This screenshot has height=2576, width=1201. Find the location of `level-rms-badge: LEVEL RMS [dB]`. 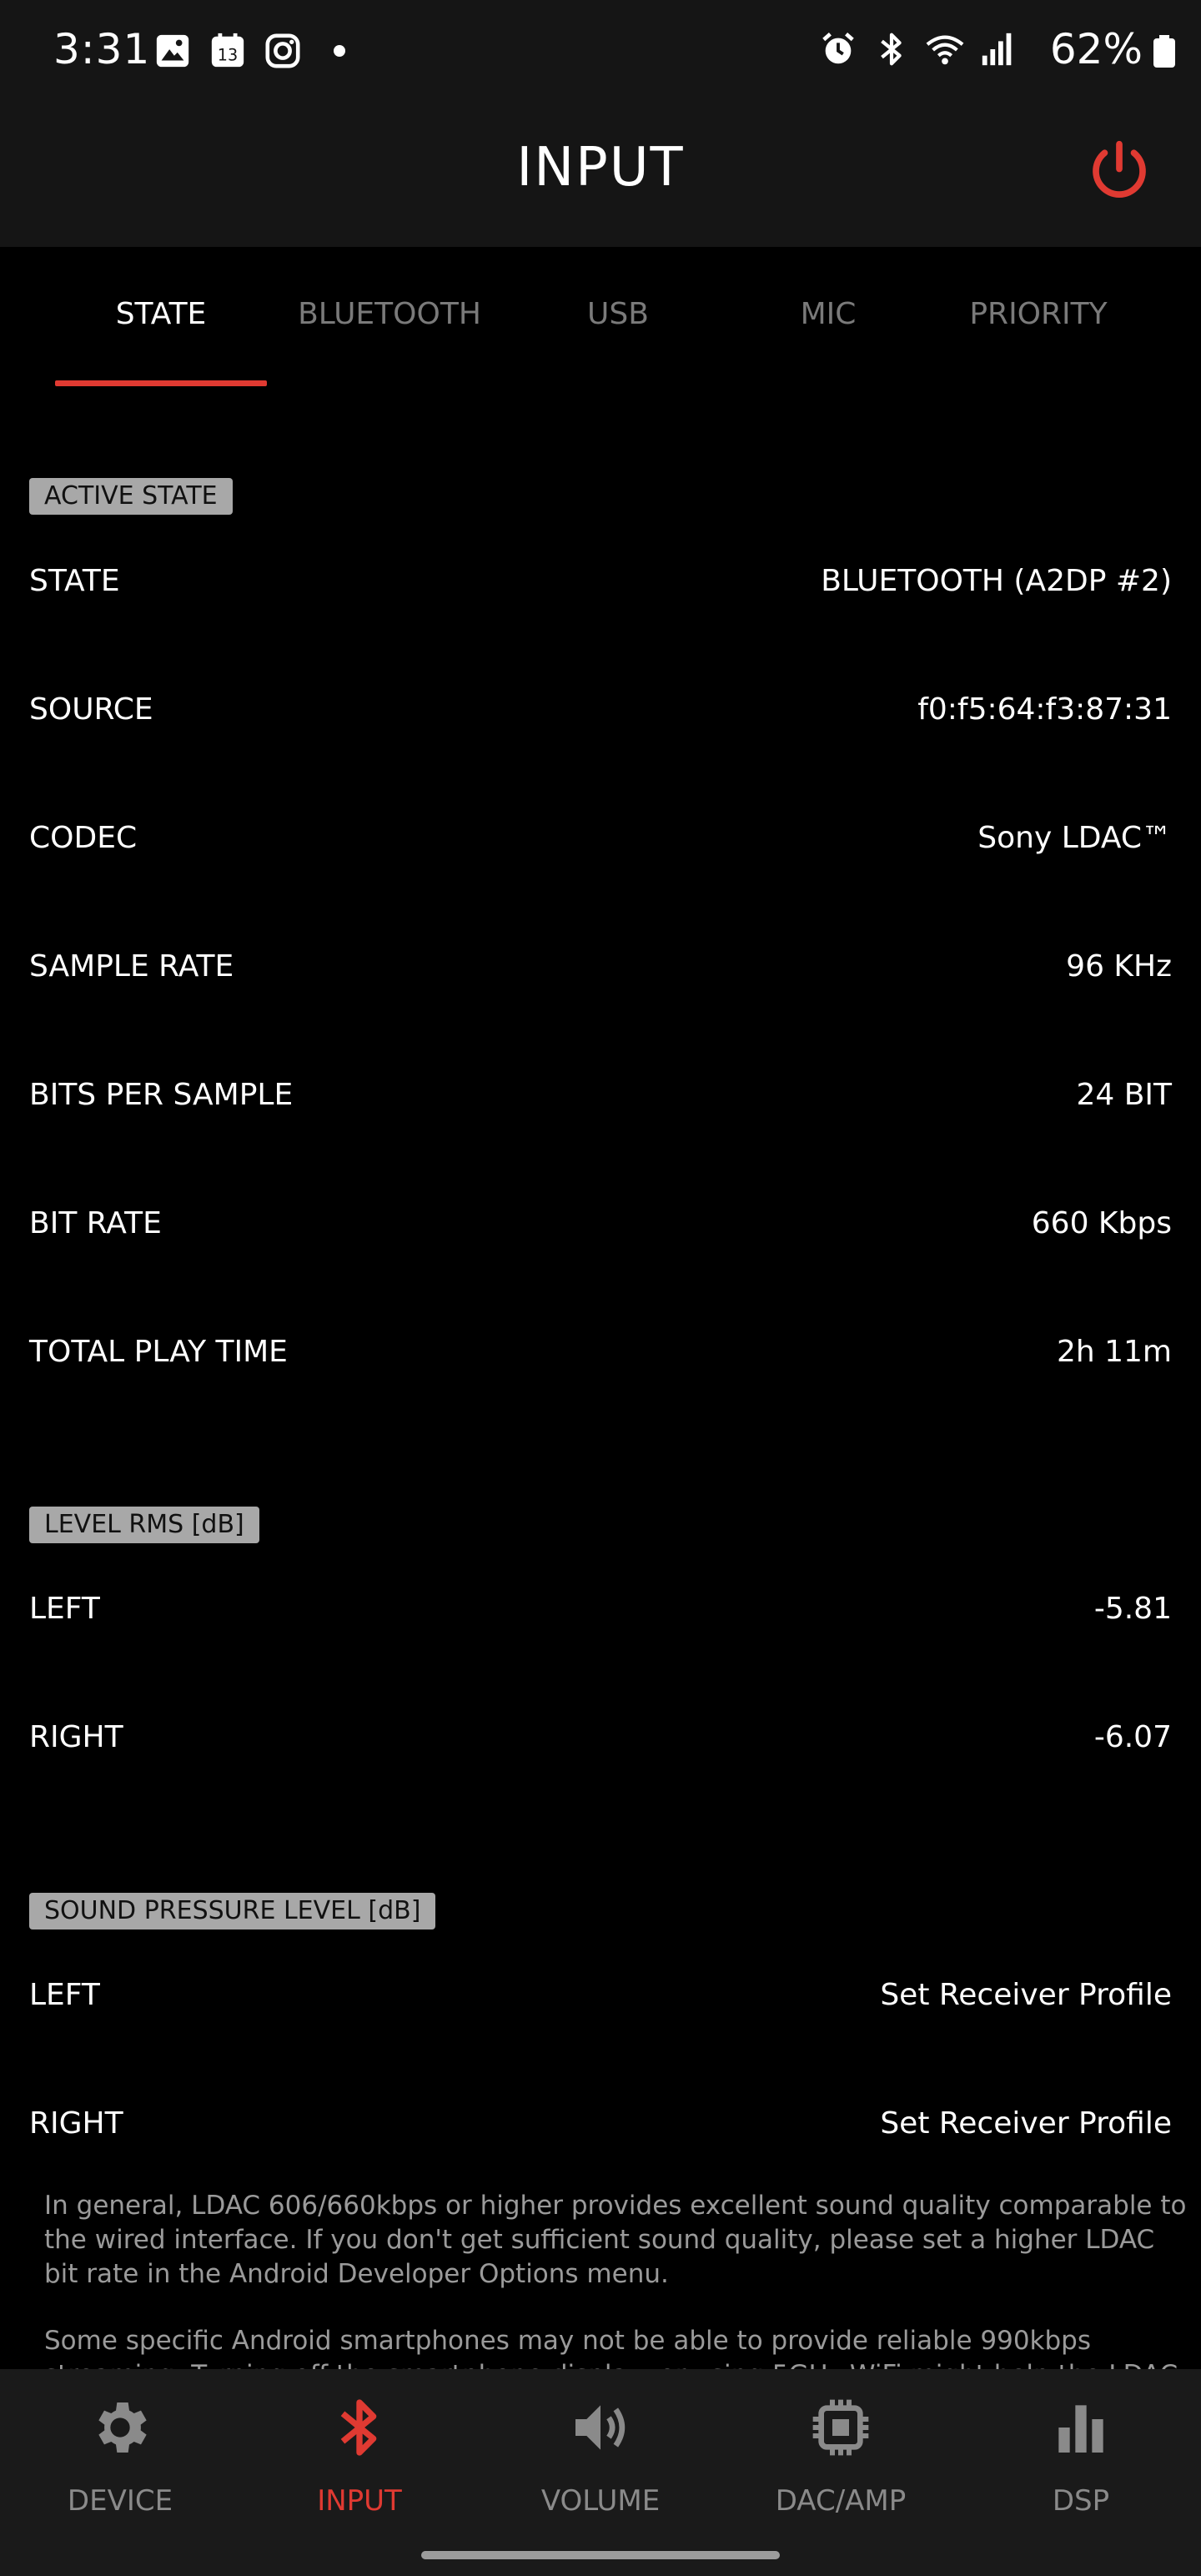

level-rms-badge: LEVEL RMS [dB] is located at coordinates (144, 1525).